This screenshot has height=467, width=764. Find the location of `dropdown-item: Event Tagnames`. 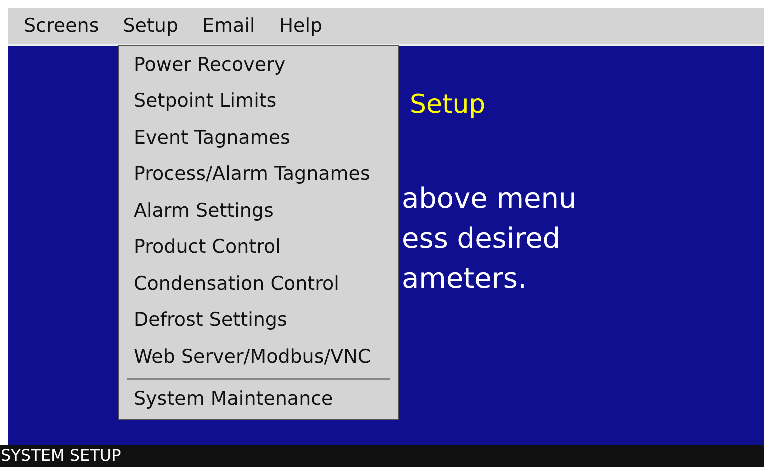

dropdown-item: Event Tagnames is located at coordinates (258, 138).